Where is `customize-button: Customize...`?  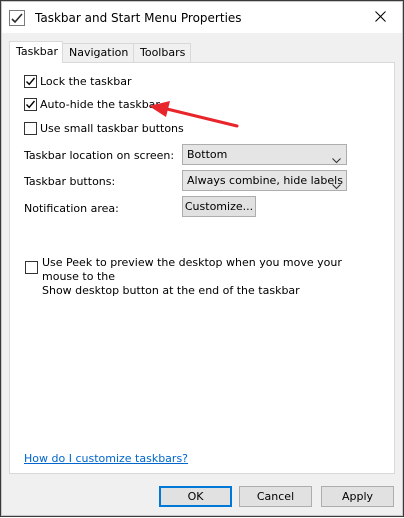 customize-button: Customize... is located at coordinates (219, 206).